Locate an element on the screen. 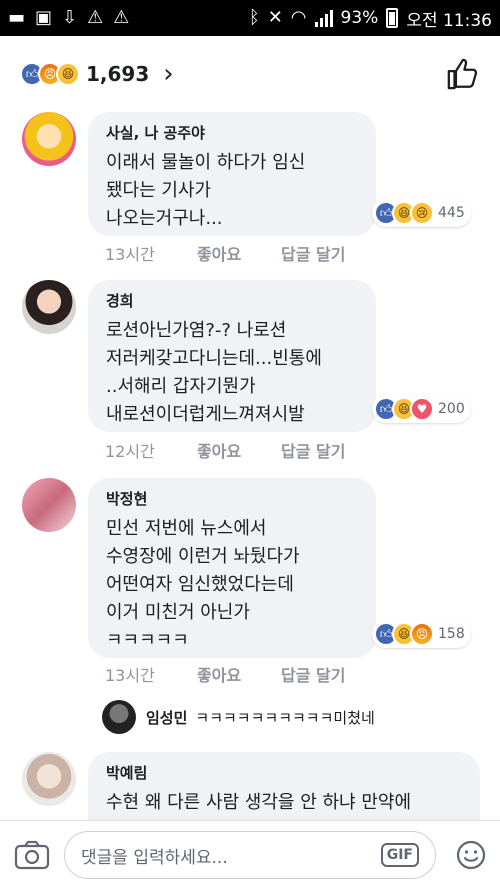 The height and width of the screenshot is (889, 500). comment-reaction-badge: 👍︎ 😆︎ 😠︎ 158 is located at coordinates (421, 634).